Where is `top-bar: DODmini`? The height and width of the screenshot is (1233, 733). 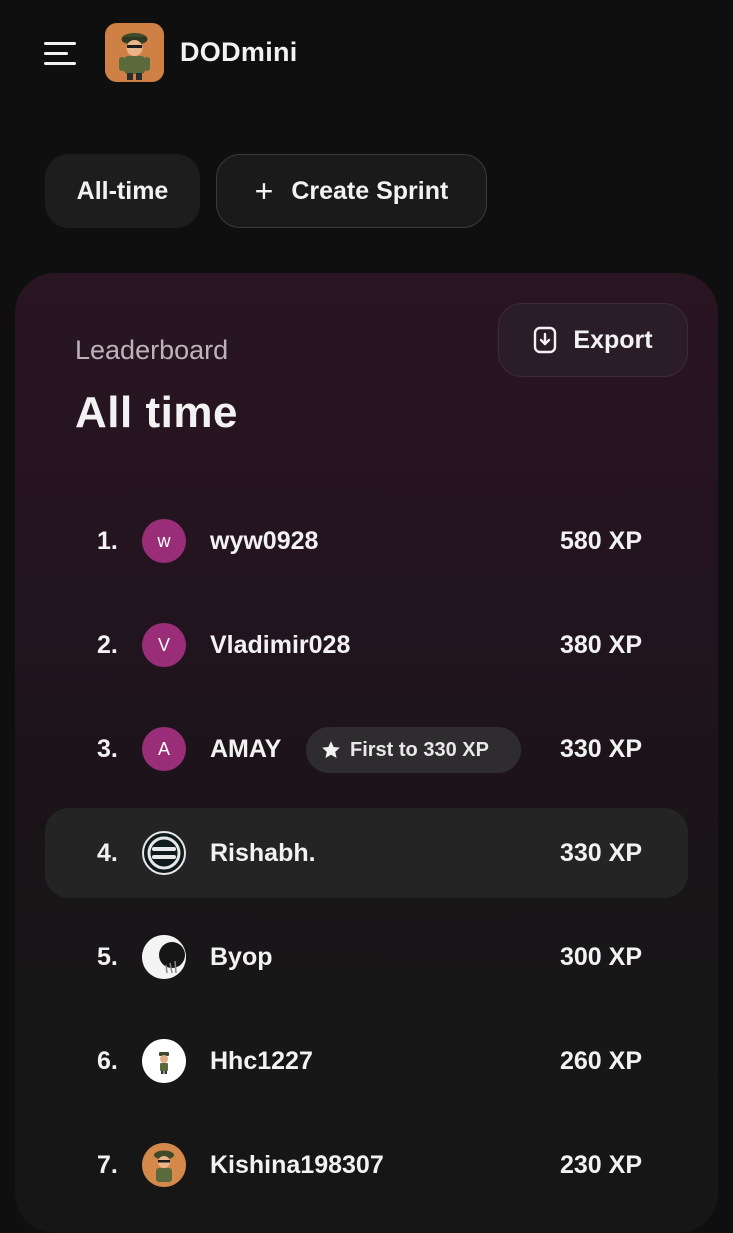 top-bar: DODmini is located at coordinates (366, 55).